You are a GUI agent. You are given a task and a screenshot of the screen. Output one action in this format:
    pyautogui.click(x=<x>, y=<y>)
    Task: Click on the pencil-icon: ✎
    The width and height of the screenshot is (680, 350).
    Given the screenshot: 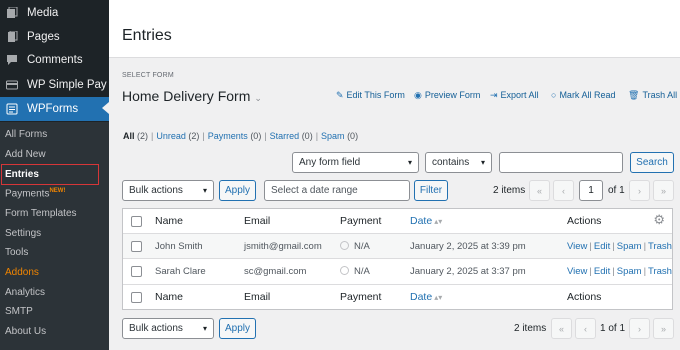 What is the action you would take?
    pyautogui.click(x=340, y=95)
    